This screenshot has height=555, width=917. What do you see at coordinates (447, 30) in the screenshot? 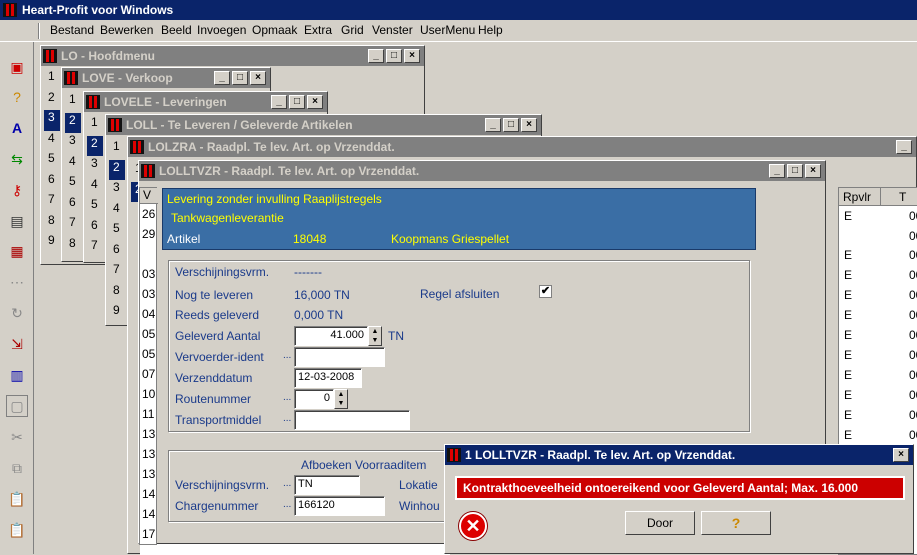
I see `menu-usermenu: UserMenu` at bounding box center [447, 30].